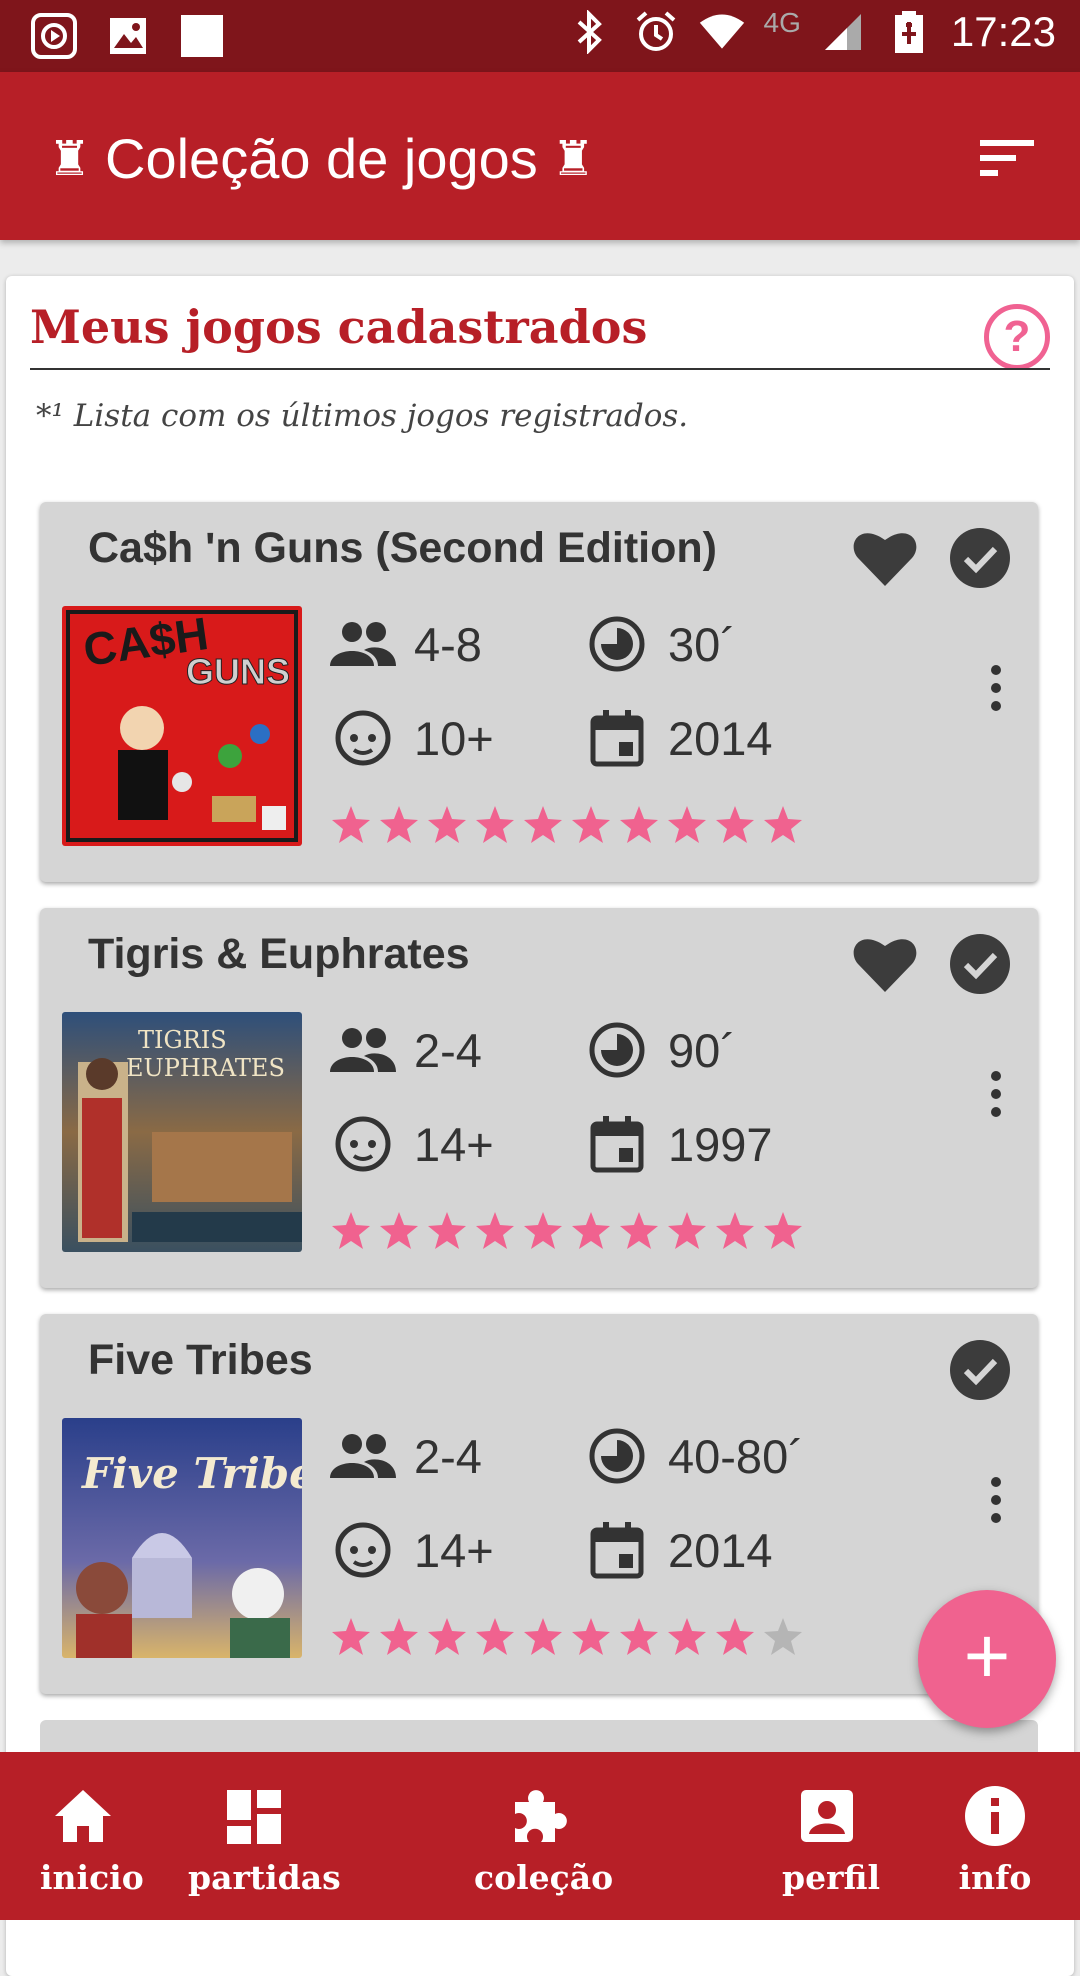 The height and width of the screenshot is (1976, 1080). What do you see at coordinates (454, 738) in the screenshot?
I see `age-value: 10+` at bounding box center [454, 738].